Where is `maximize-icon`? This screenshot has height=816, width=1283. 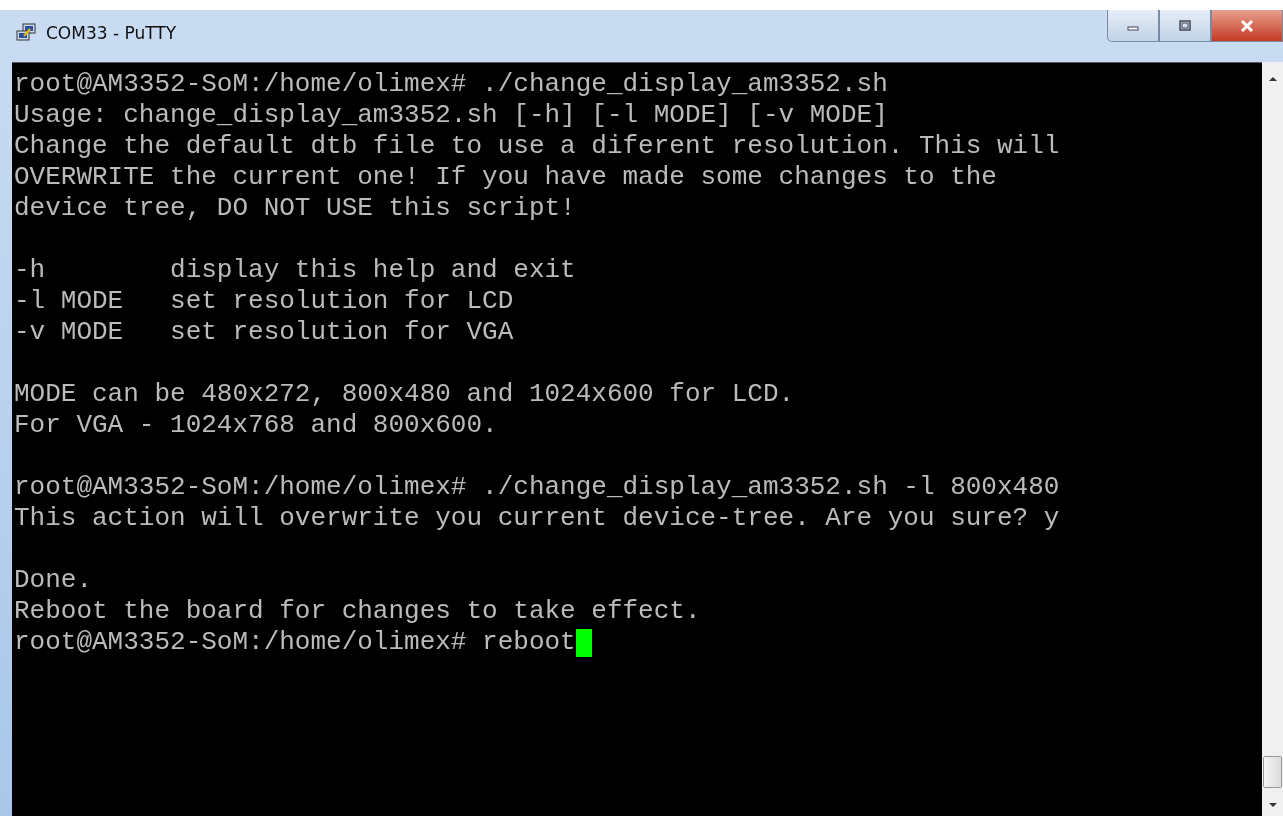 maximize-icon is located at coordinates (1185, 25).